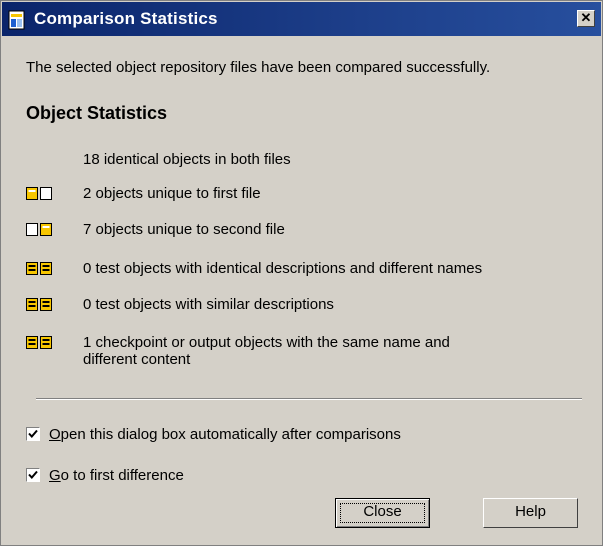  Describe the element at coordinates (309, 399) in the screenshot. I see `separator` at that location.